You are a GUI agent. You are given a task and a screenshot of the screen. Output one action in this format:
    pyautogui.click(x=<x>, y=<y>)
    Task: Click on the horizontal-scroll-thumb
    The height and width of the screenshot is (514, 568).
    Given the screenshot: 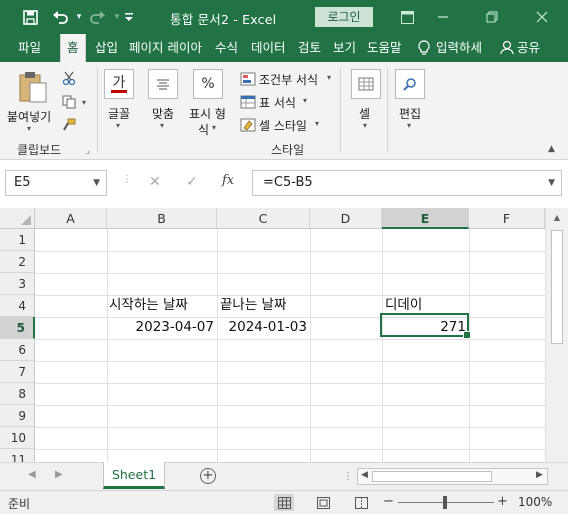 What is the action you would take?
    pyautogui.click(x=432, y=476)
    